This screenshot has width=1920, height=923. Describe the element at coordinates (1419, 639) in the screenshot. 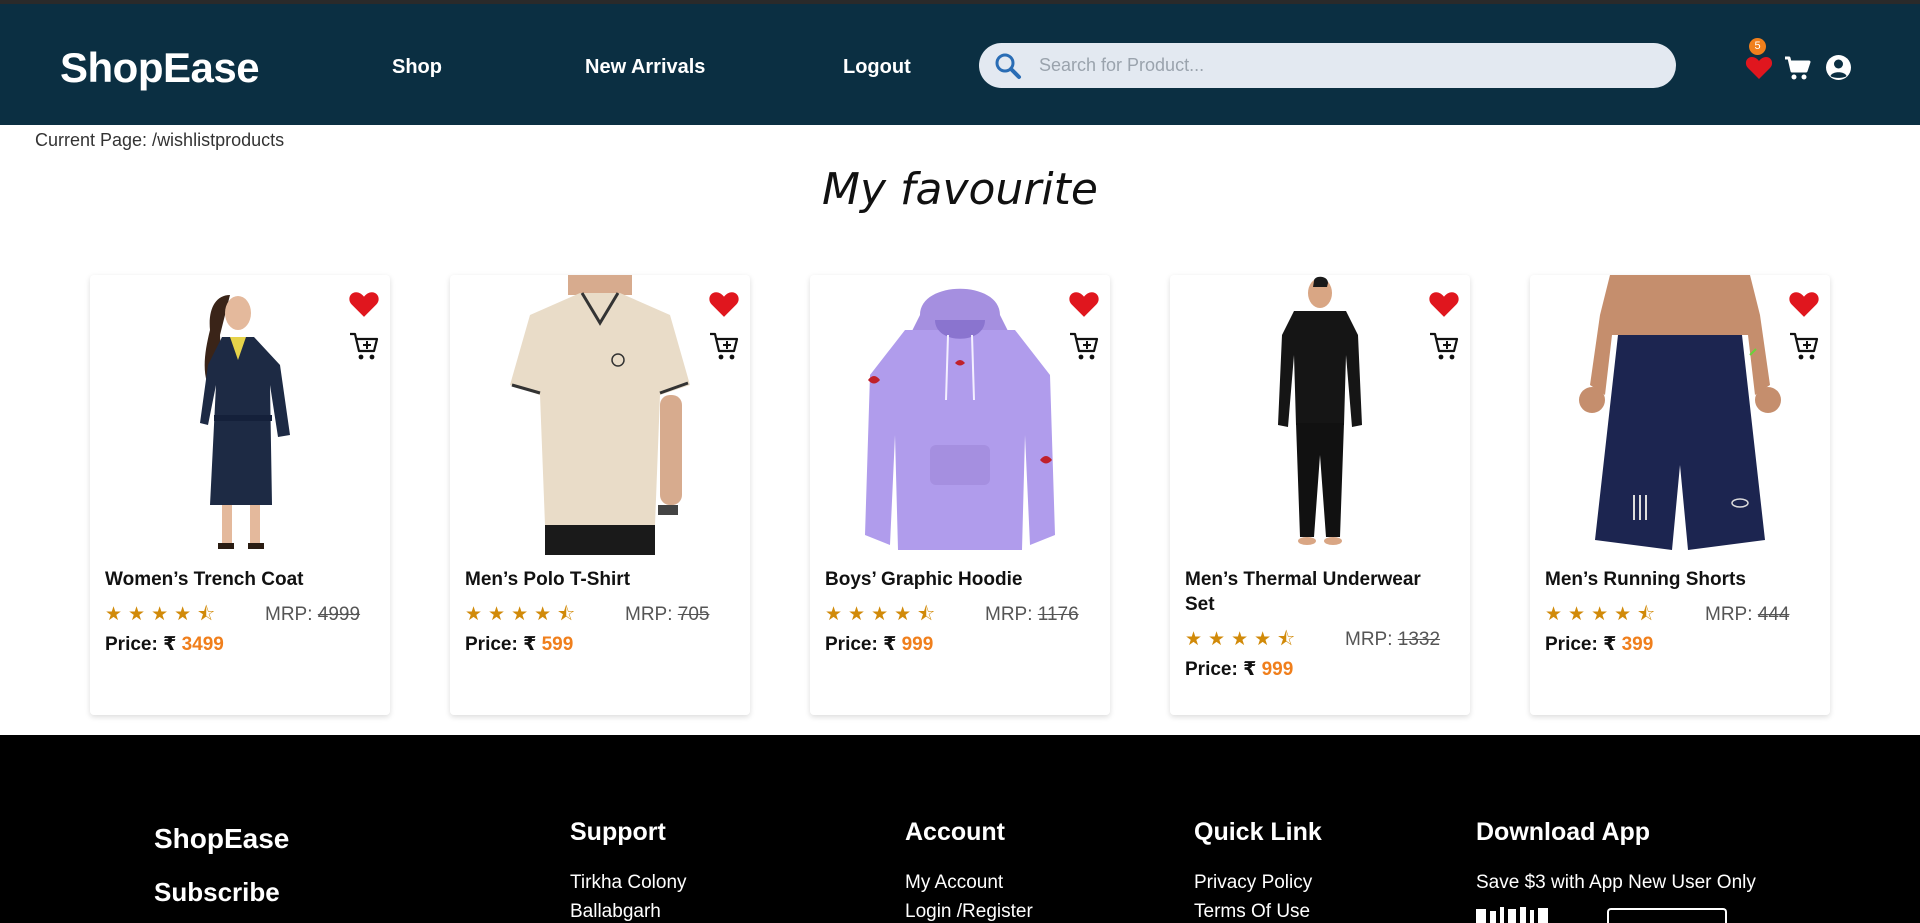

I see `mrp-value: 1332` at that location.